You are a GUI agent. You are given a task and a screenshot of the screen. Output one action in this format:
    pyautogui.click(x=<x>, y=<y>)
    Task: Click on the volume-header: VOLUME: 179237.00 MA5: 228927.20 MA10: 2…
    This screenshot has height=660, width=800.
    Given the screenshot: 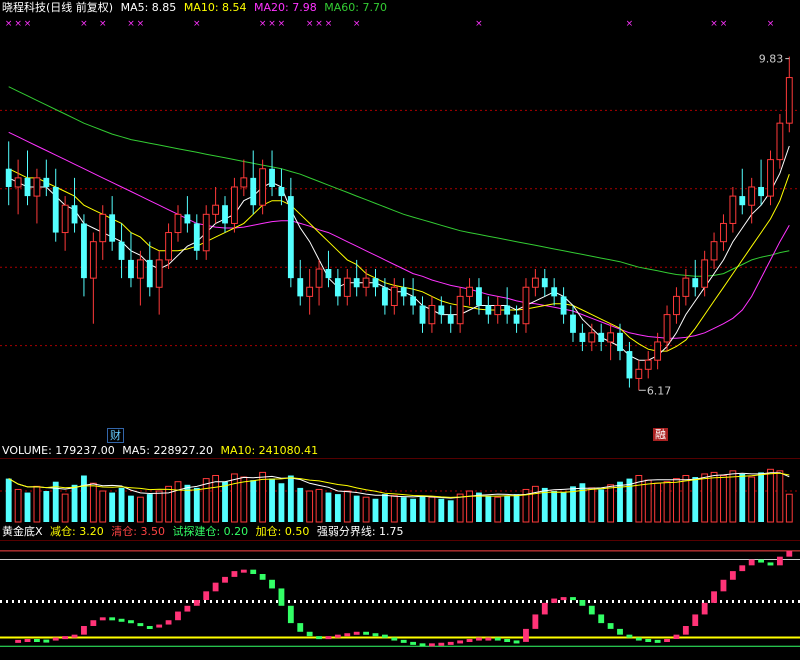 What is the action you would take?
    pyautogui.click(x=162, y=451)
    